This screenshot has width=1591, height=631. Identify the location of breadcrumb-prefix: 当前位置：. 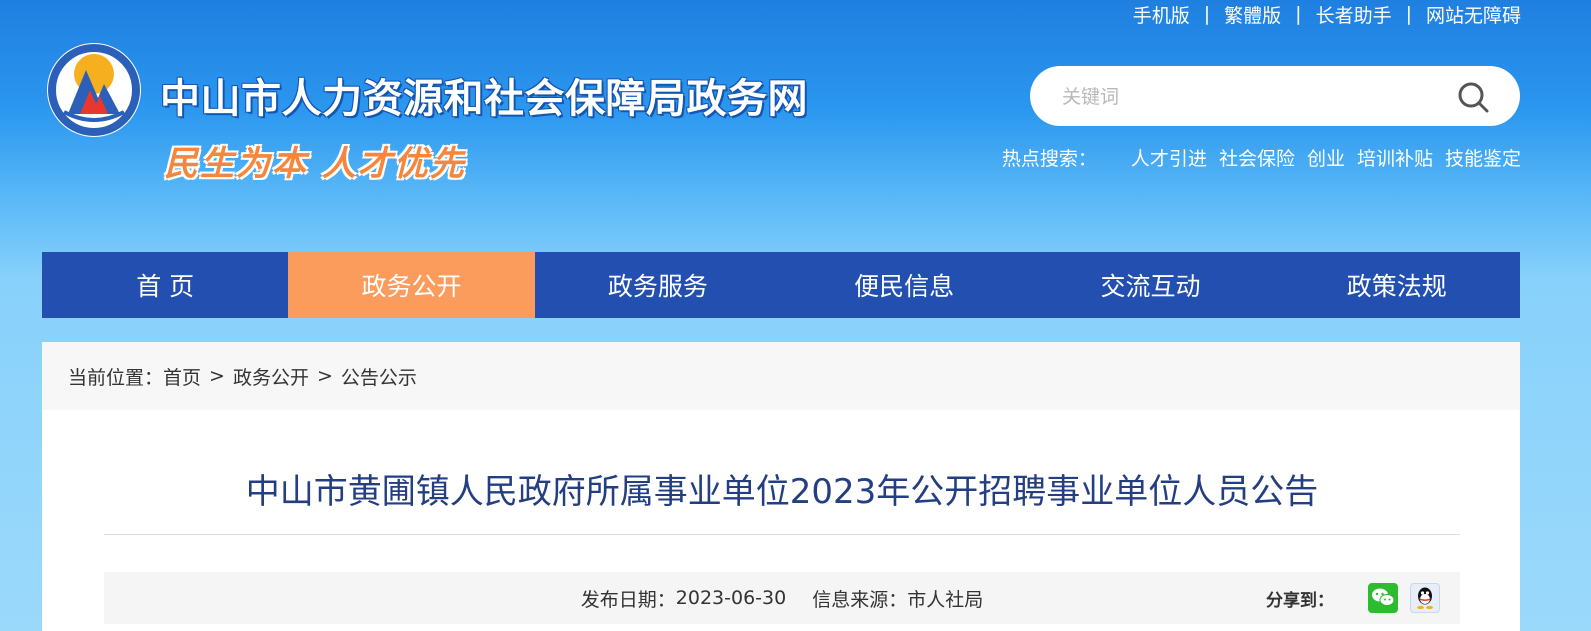
(116, 377).